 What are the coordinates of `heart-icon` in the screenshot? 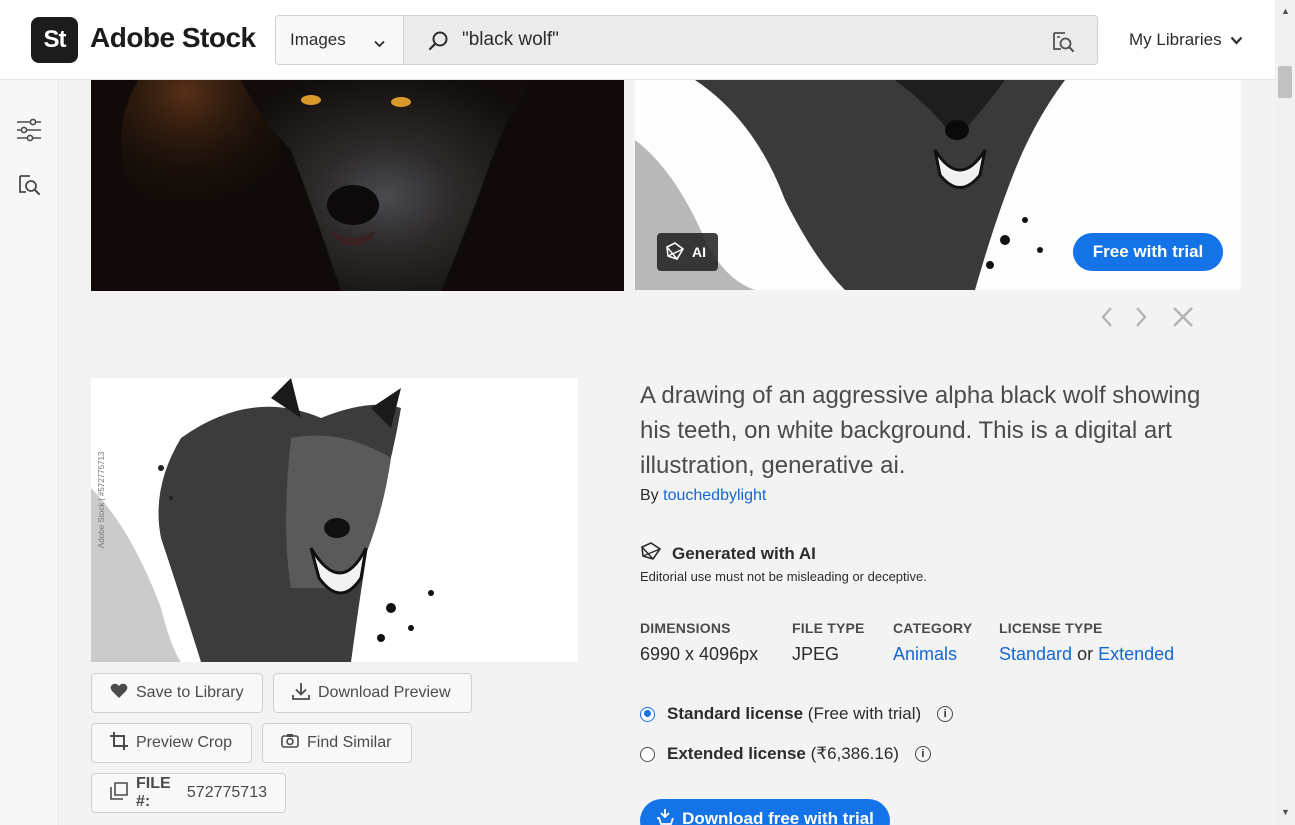 It's located at (119, 693).